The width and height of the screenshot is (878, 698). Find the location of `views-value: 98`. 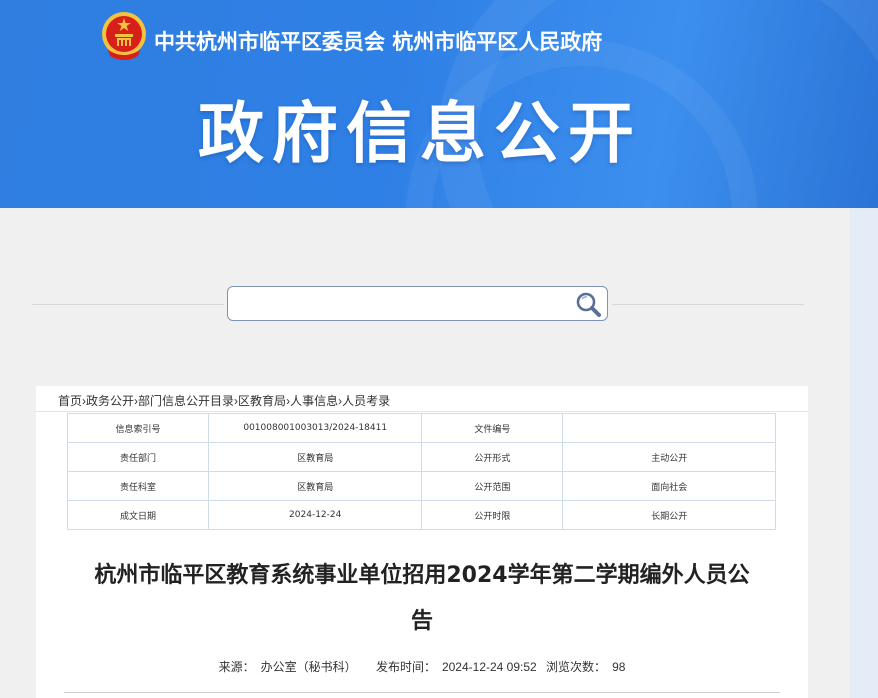

views-value: 98 is located at coordinates (619, 667).